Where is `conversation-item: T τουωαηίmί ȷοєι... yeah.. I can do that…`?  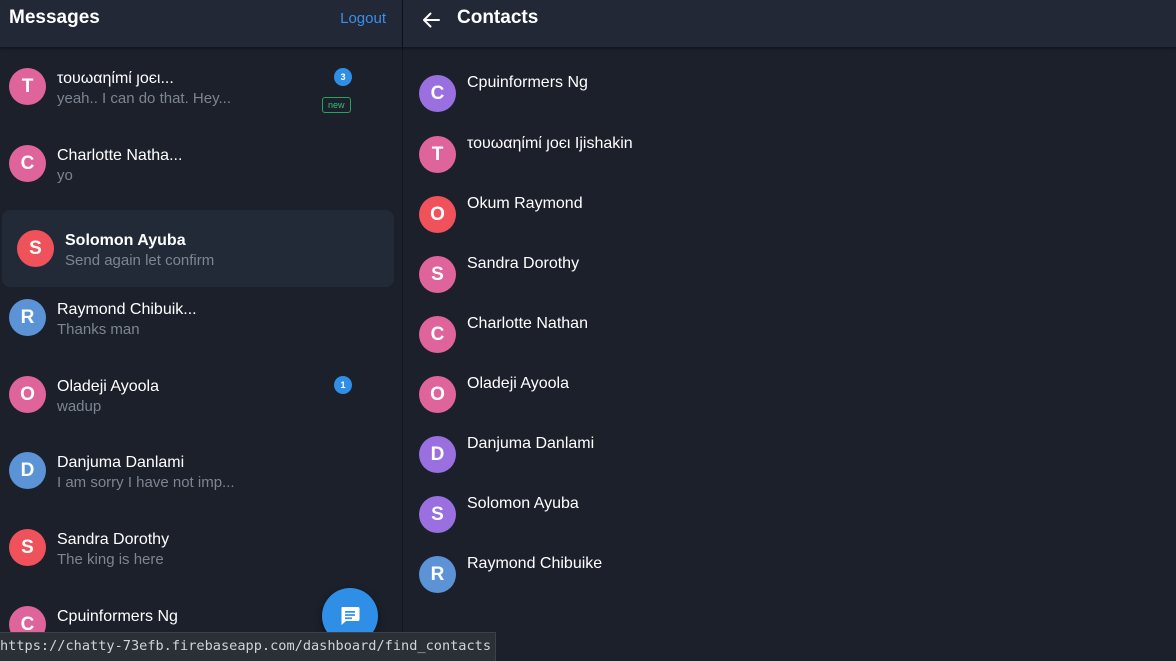
conversation-item: T τουωαηίmί ȷοєι... yeah.. I can do that… is located at coordinates (201, 86).